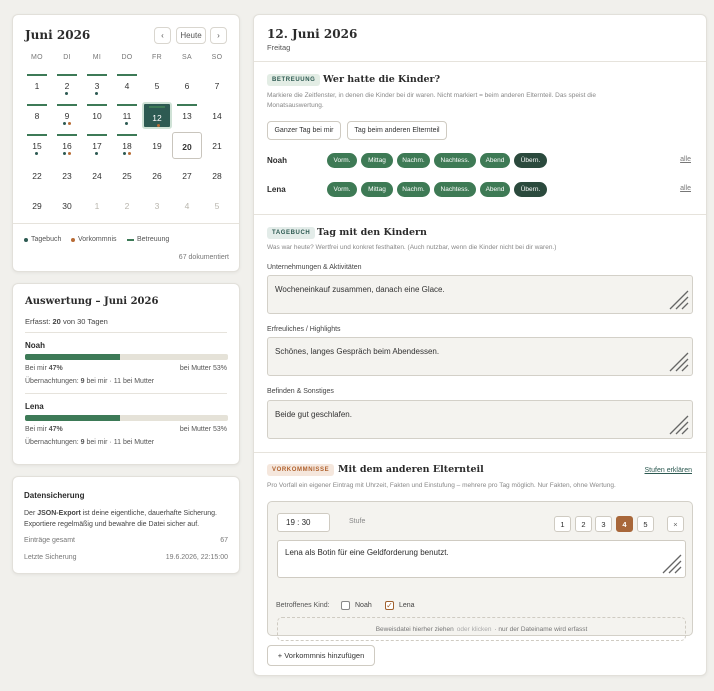 This screenshot has height=691, width=714. I want to click on today-button: Heute, so click(191, 35).